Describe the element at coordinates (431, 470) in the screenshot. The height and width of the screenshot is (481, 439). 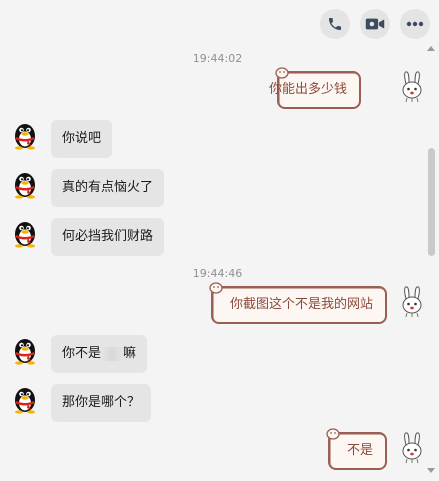
I see `scroll-down-arrow` at that location.